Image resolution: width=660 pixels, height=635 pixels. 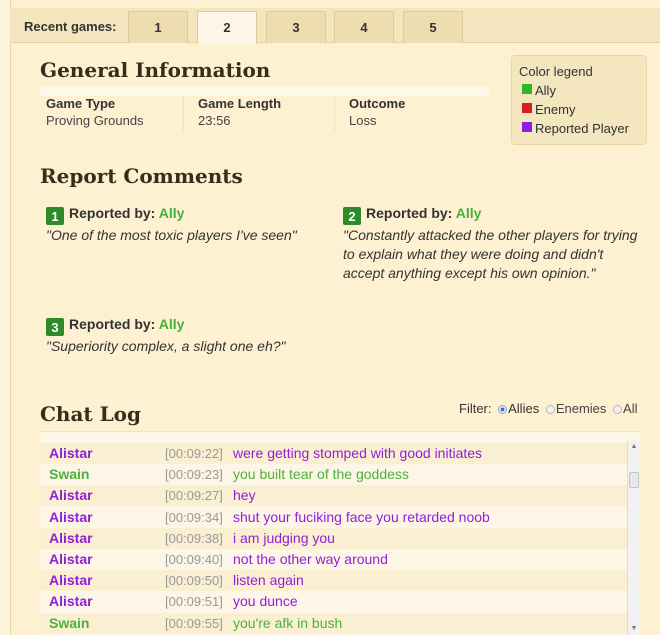 What do you see at coordinates (545, 90) in the screenshot?
I see `legend-ally-label: Ally` at bounding box center [545, 90].